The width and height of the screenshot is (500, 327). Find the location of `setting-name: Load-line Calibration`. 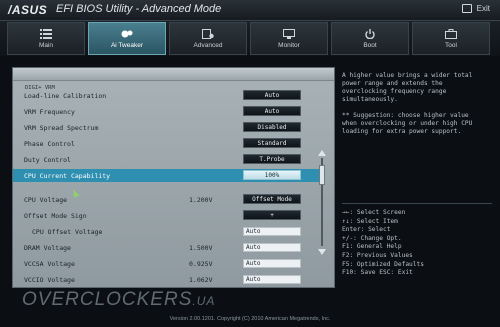

setting-name: Load-line Calibration is located at coordinates (65, 96).